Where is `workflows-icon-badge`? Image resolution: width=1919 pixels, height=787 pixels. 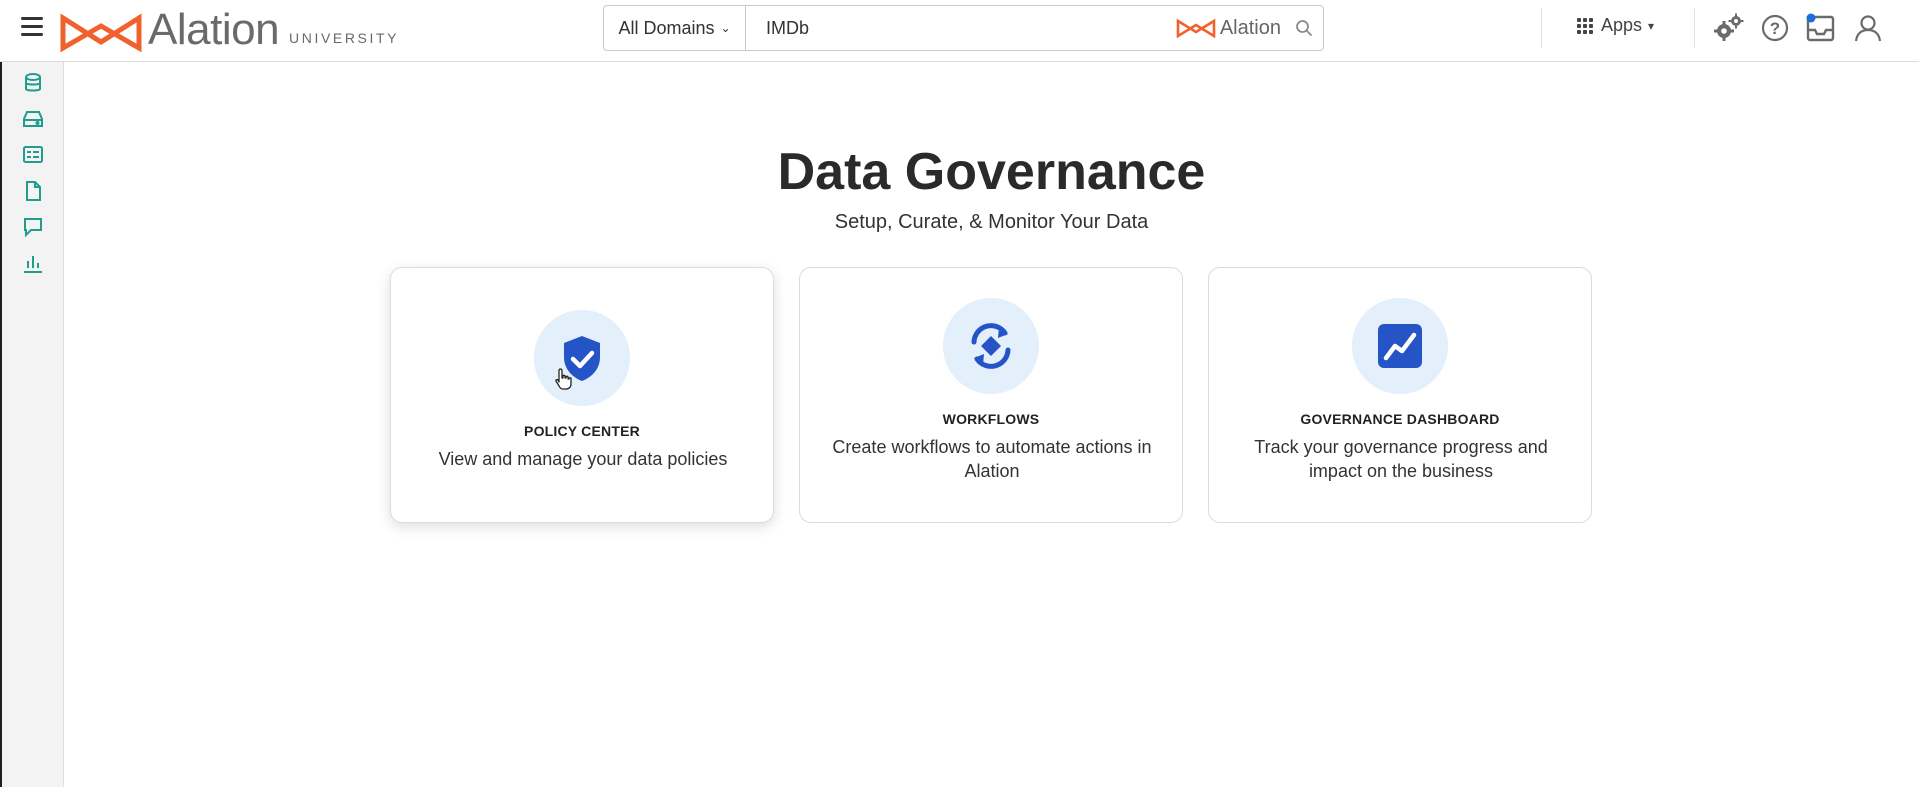 workflows-icon-badge is located at coordinates (991, 346).